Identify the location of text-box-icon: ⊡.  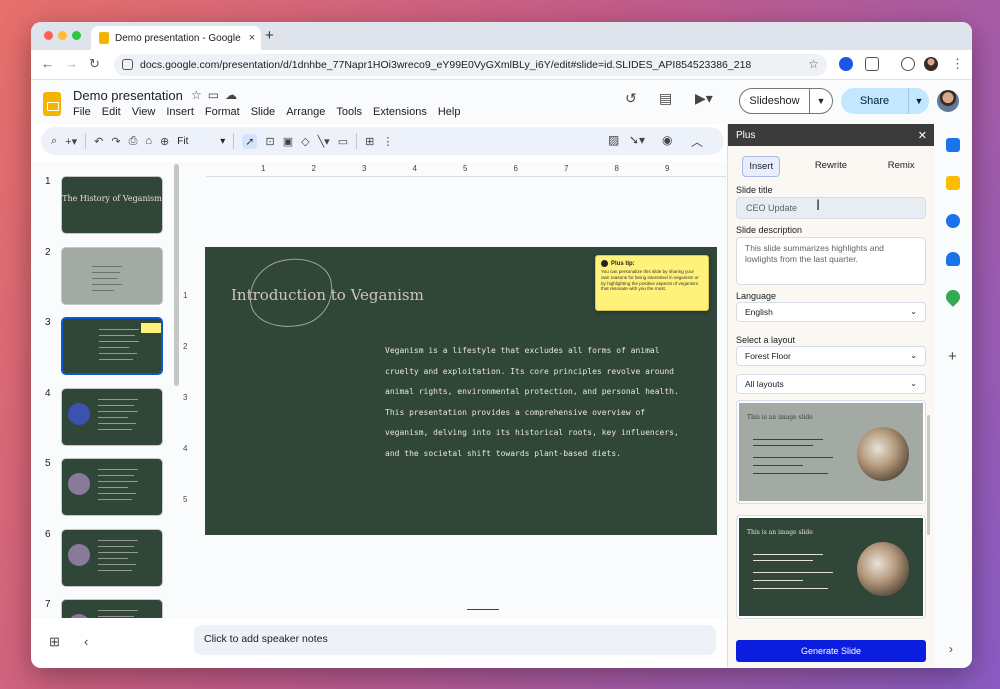
(269, 141).